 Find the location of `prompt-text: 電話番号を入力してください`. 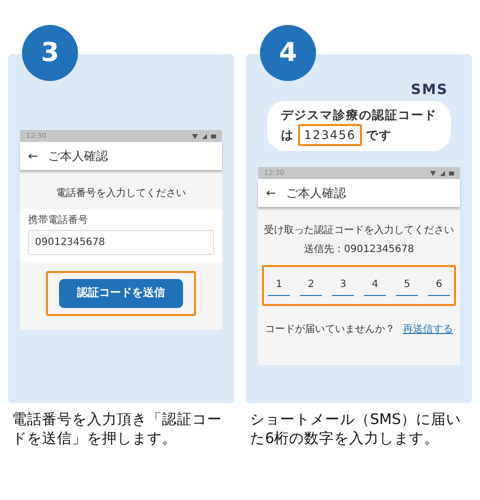

prompt-text: 電話番号を入力してください is located at coordinates (121, 193).